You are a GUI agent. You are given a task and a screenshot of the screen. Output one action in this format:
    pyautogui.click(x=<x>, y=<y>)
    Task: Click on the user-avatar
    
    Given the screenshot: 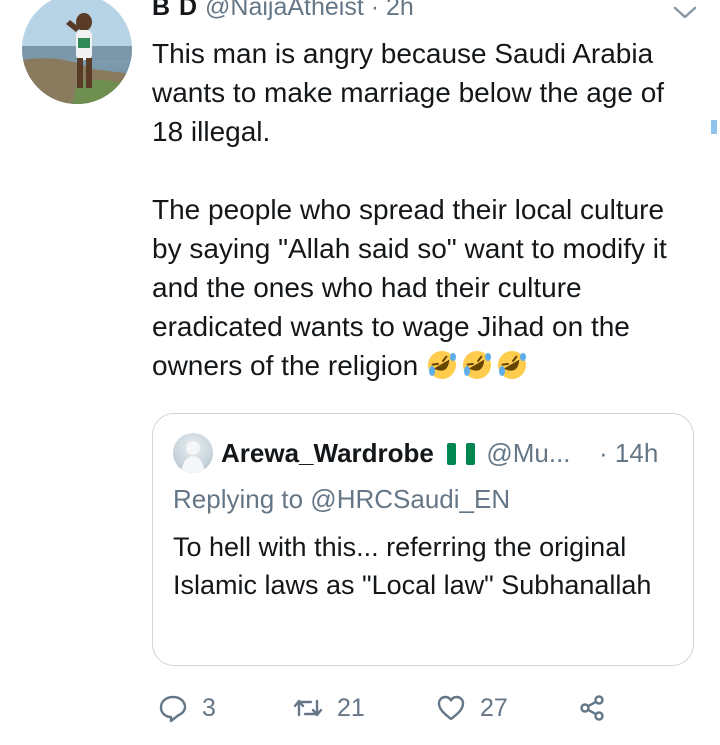 What is the action you would take?
    pyautogui.click(x=77, y=52)
    